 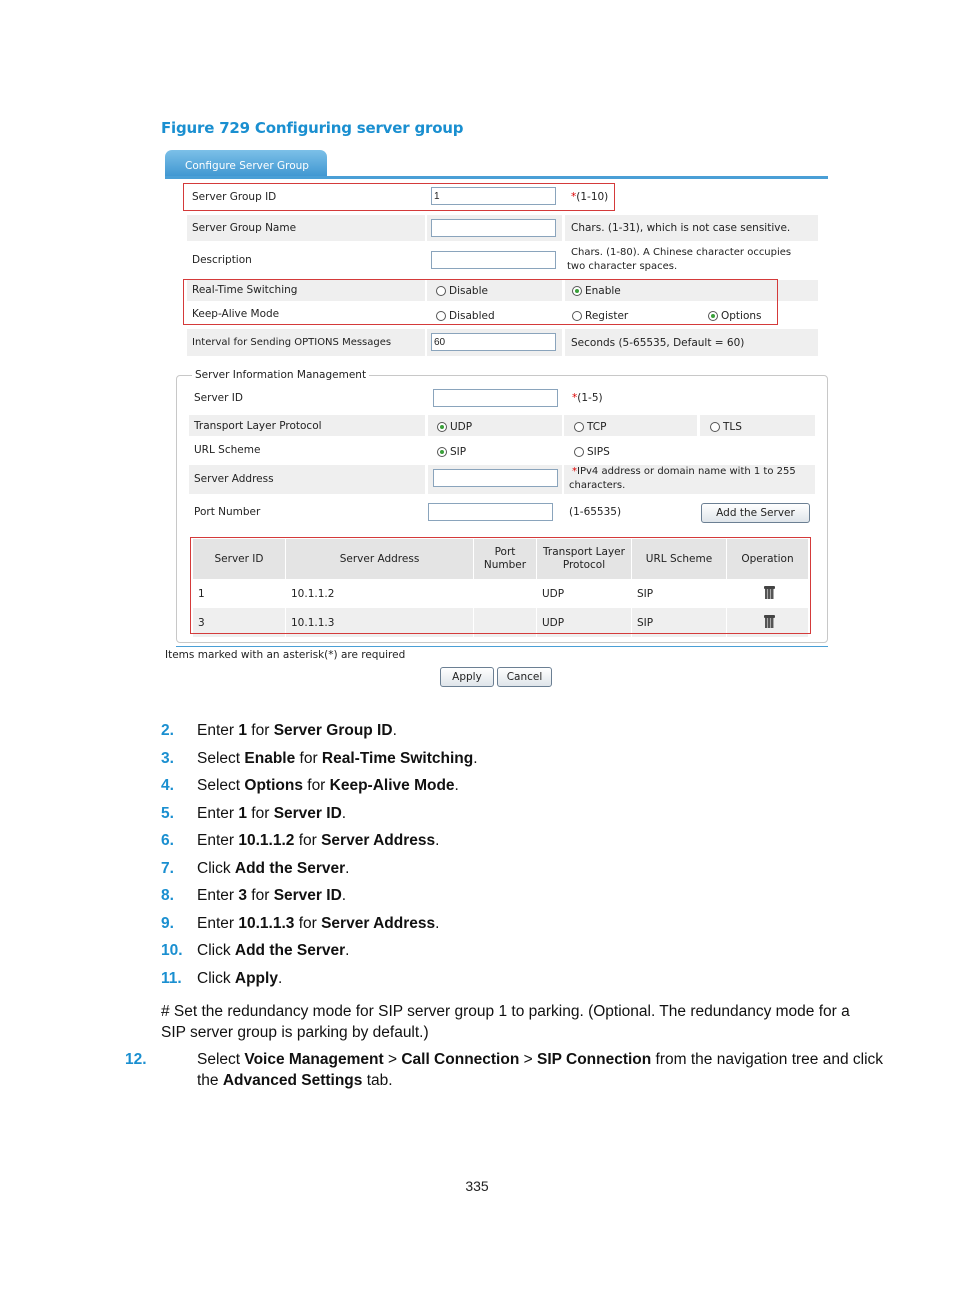 What do you see at coordinates (273, 785) in the screenshot?
I see `step-emphasis: Options` at bounding box center [273, 785].